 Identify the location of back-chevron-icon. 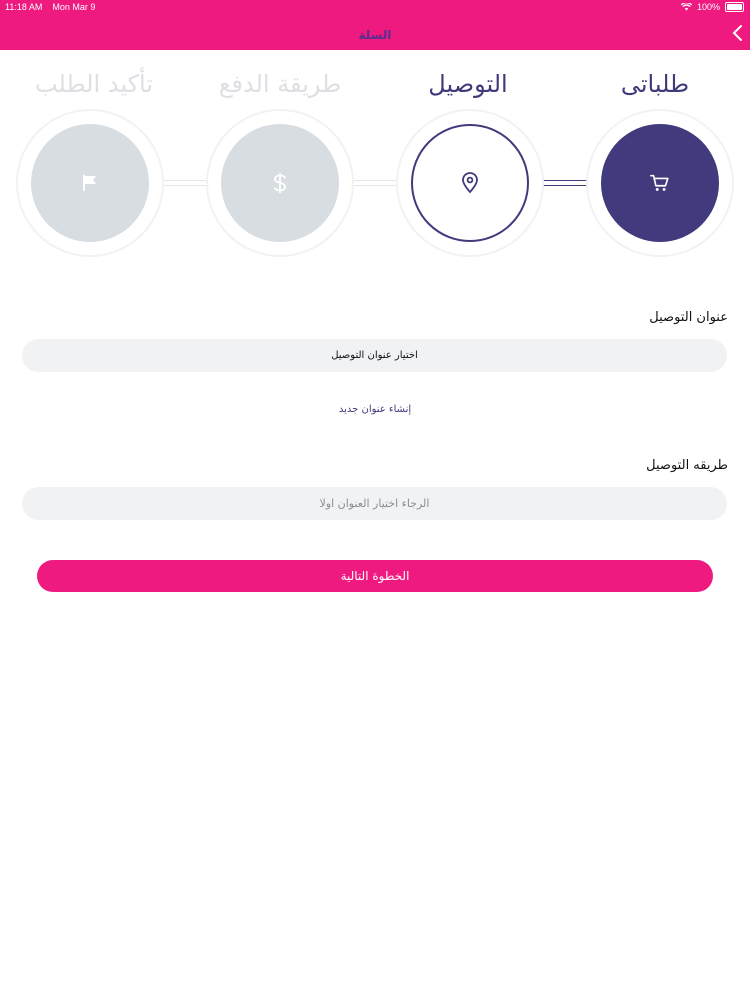
(738, 33).